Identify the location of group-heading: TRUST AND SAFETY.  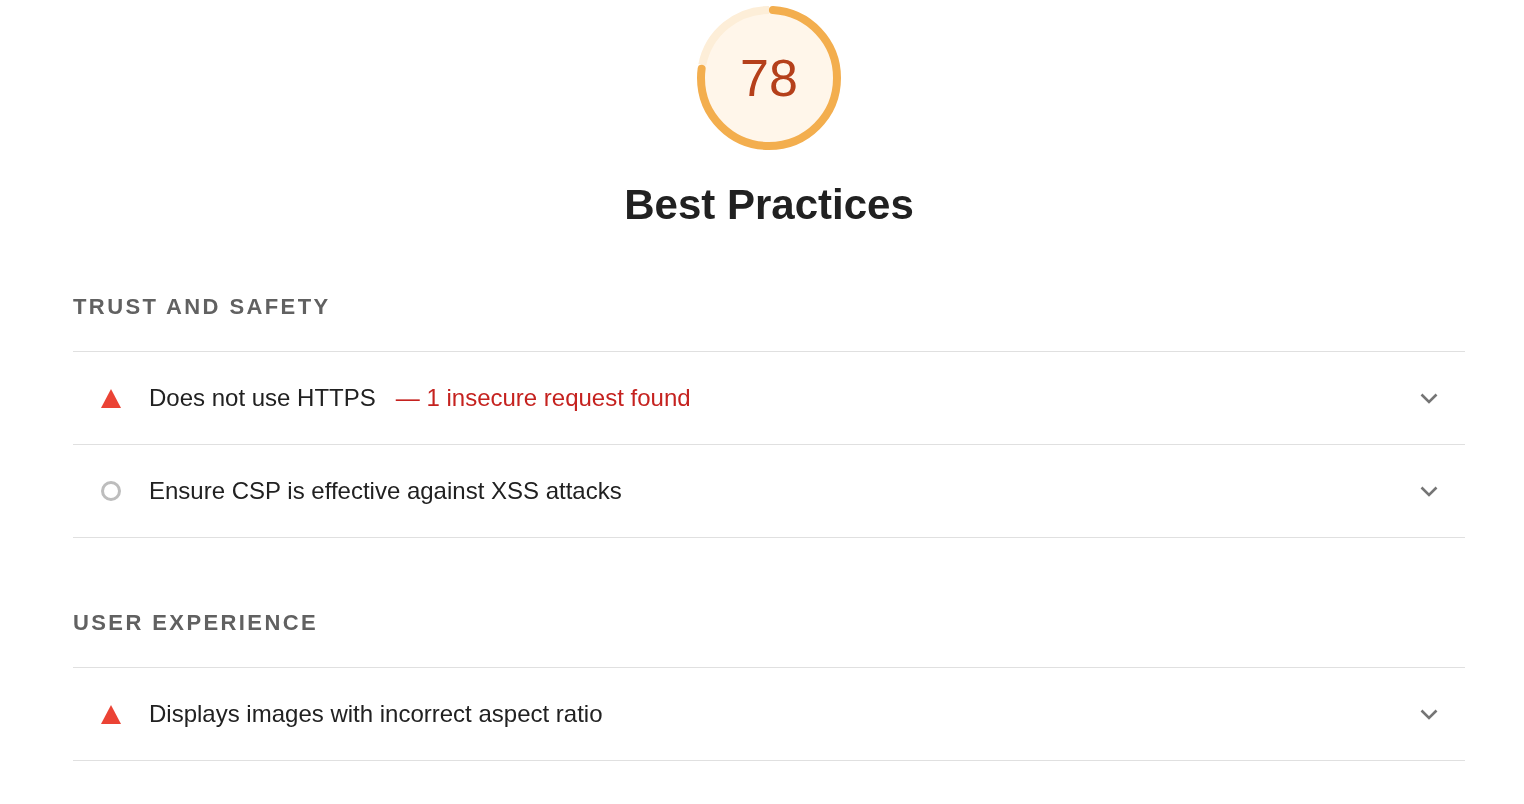
(202, 307).